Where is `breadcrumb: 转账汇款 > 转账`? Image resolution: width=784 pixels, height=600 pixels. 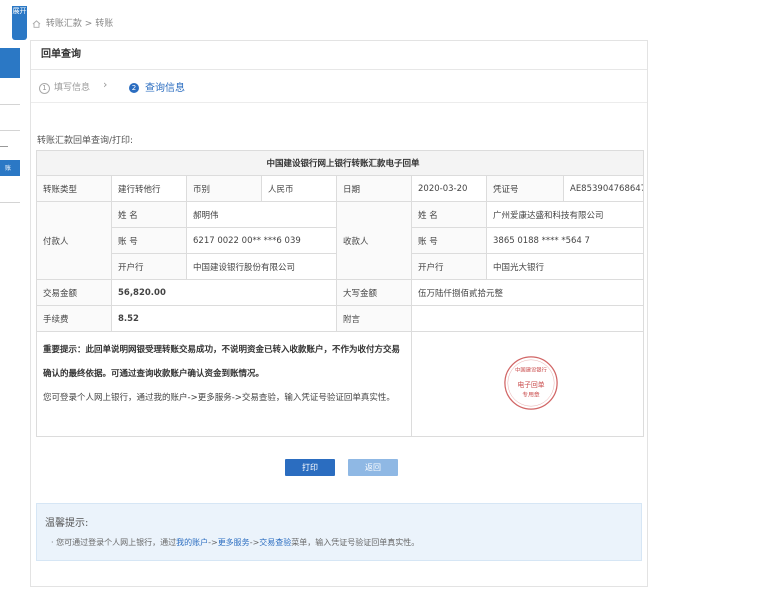 breadcrumb: 转账汇款 > 转账 is located at coordinates (72, 22).